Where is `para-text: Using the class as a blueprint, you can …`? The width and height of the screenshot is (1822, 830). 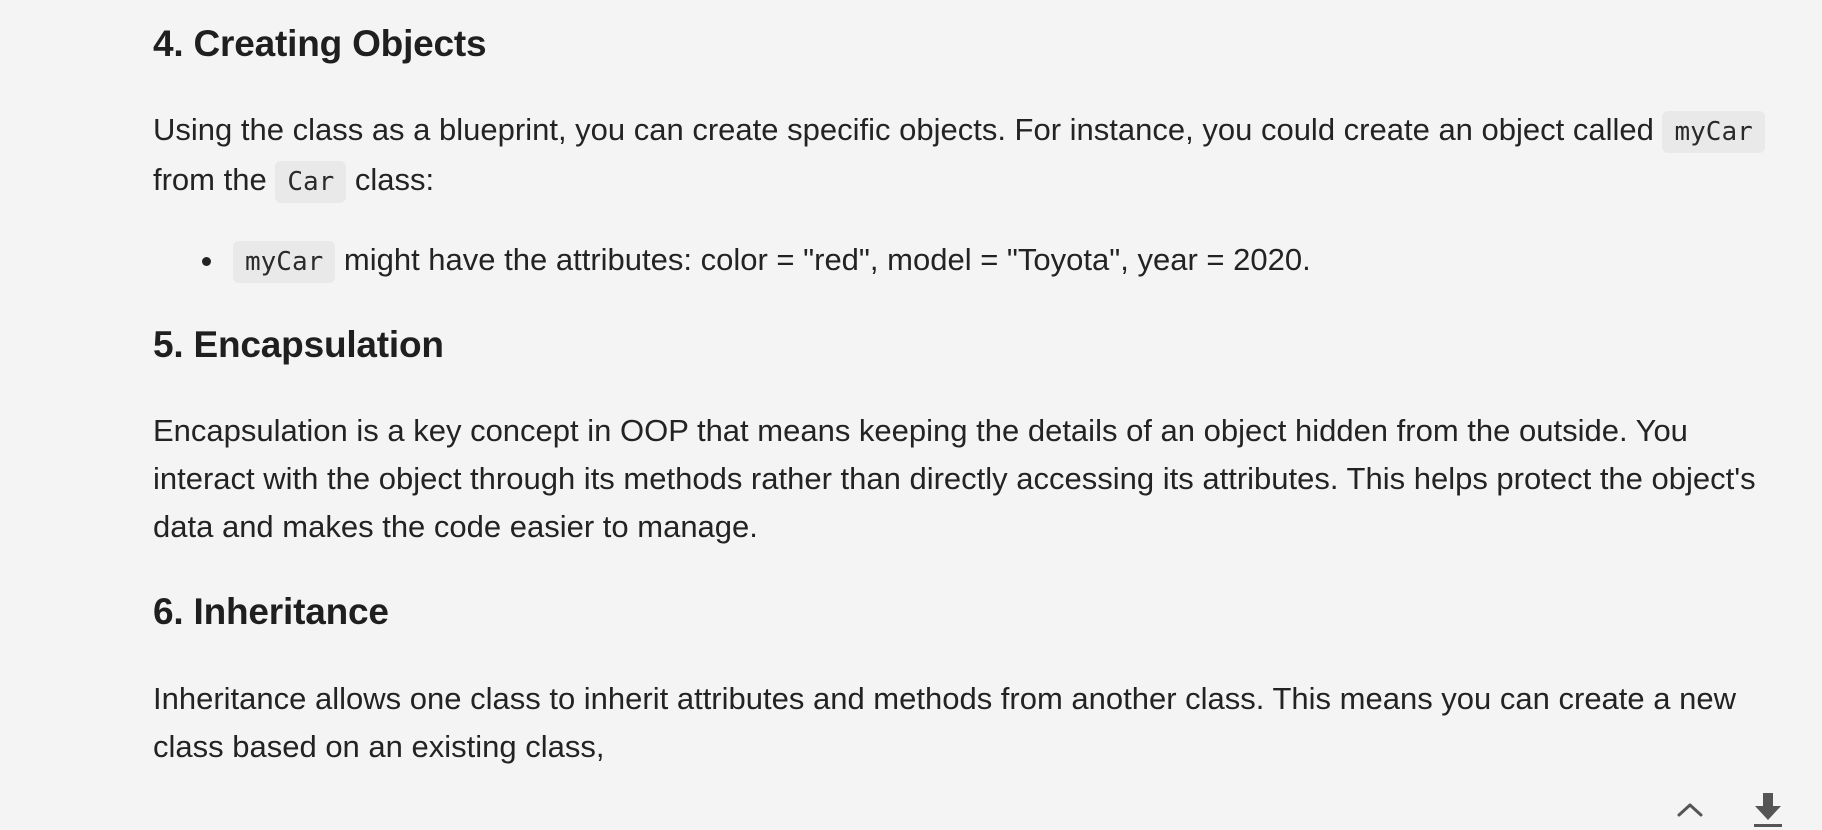 para-text: Using the class as a blueprint, you can … is located at coordinates (908, 129).